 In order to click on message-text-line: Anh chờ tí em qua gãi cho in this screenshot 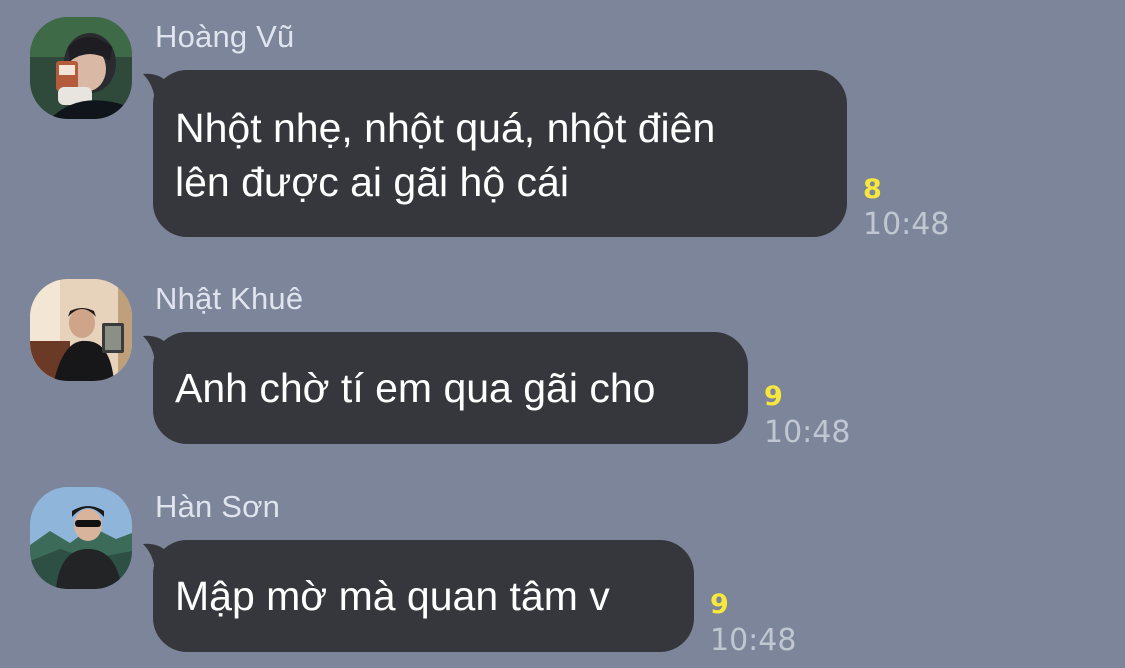, I will do `click(415, 388)`.